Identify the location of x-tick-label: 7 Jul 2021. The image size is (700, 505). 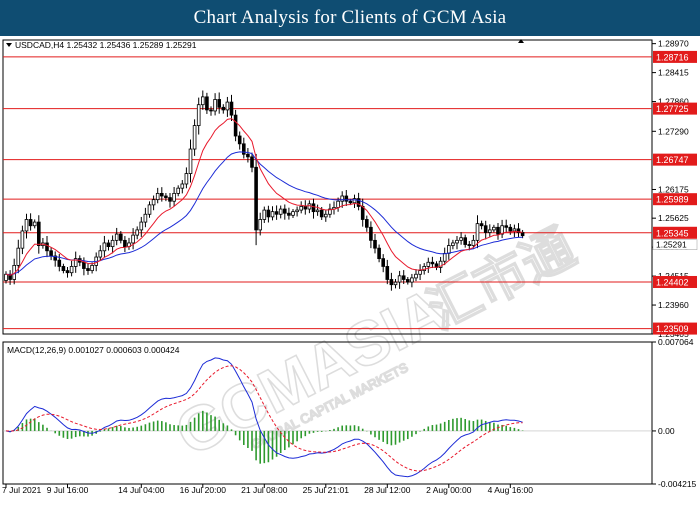
(21, 490).